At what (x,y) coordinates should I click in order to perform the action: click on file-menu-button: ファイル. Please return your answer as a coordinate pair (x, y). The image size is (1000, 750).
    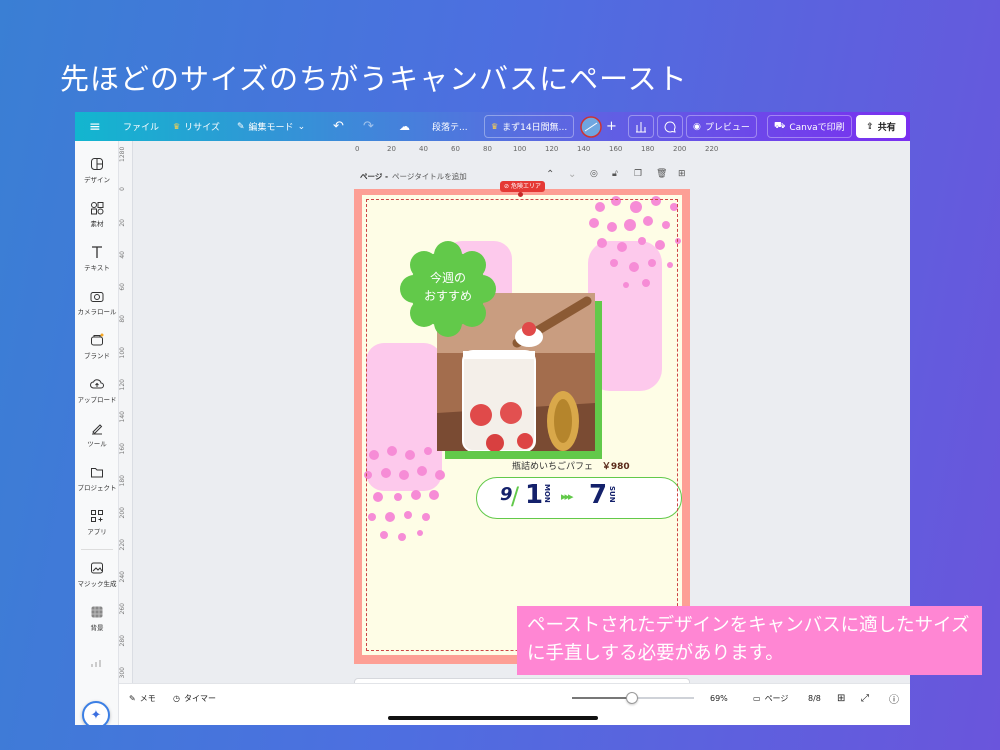
    Looking at the image, I should click on (141, 126).